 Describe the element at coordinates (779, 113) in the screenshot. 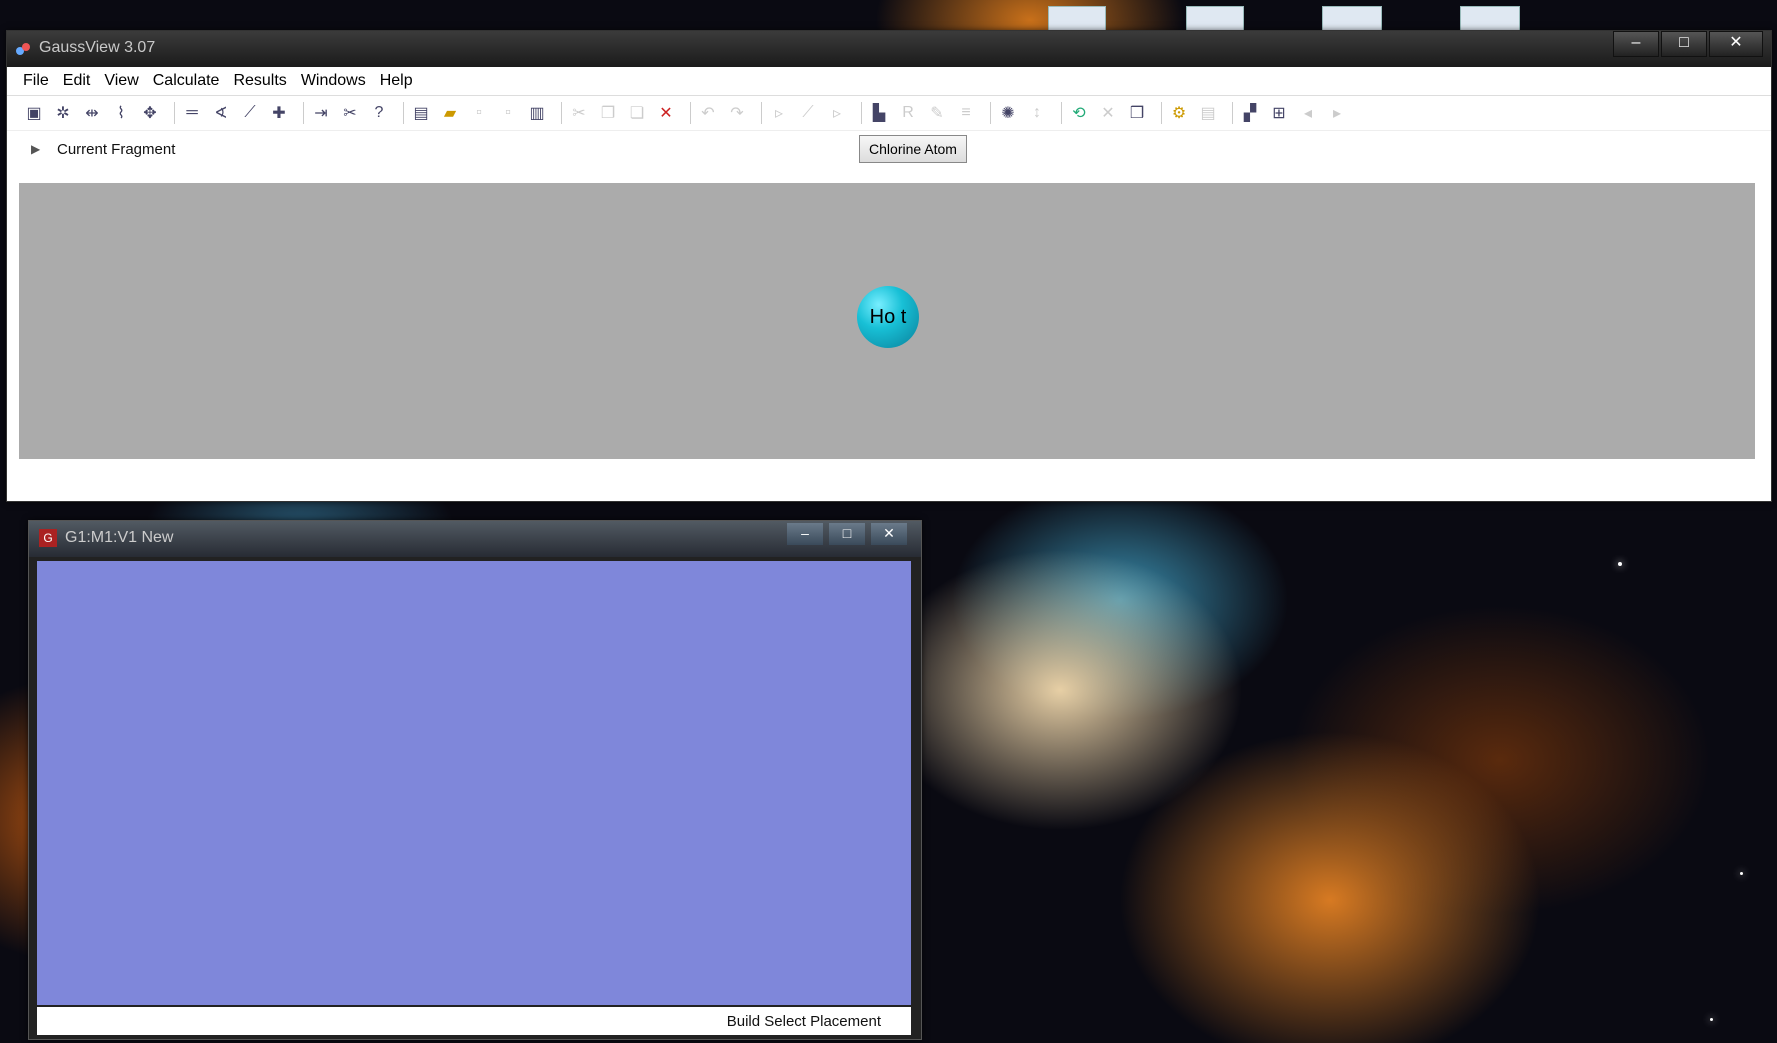

I see `inquire-icon: ▹` at that location.